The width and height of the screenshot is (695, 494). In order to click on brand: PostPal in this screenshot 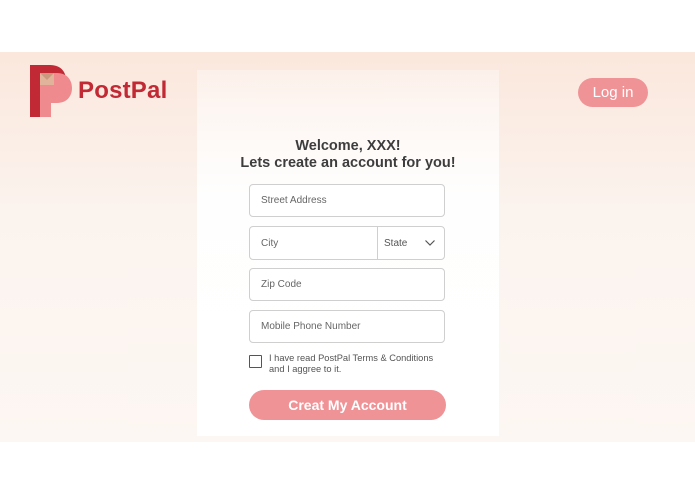, I will do `click(98, 91)`.